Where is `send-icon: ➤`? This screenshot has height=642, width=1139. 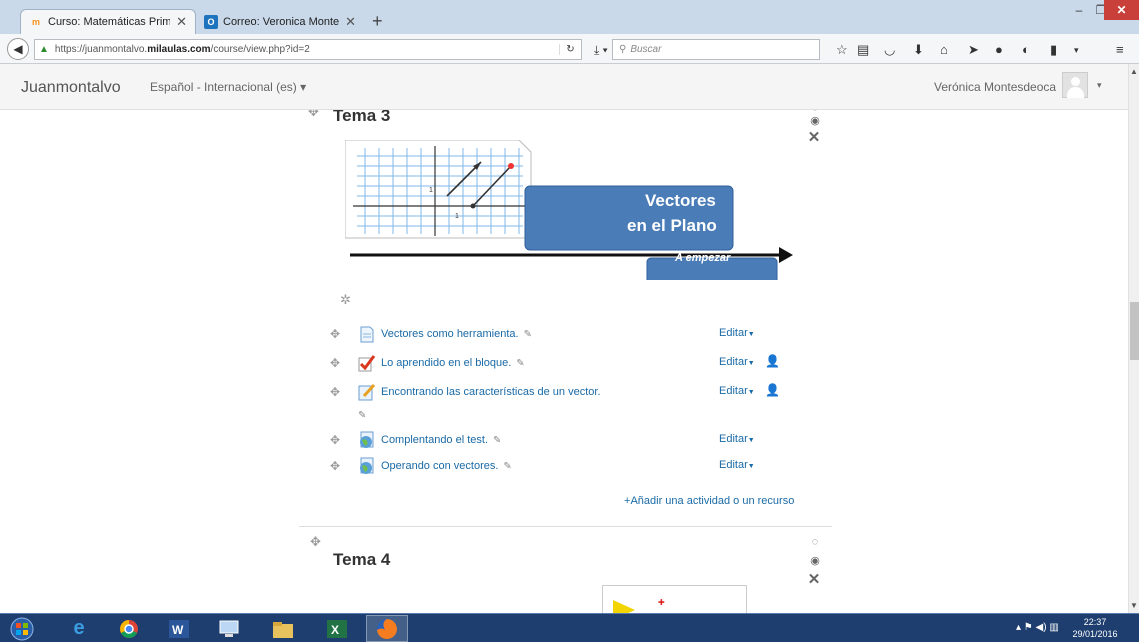
send-icon: ➤ is located at coordinates (973, 50).